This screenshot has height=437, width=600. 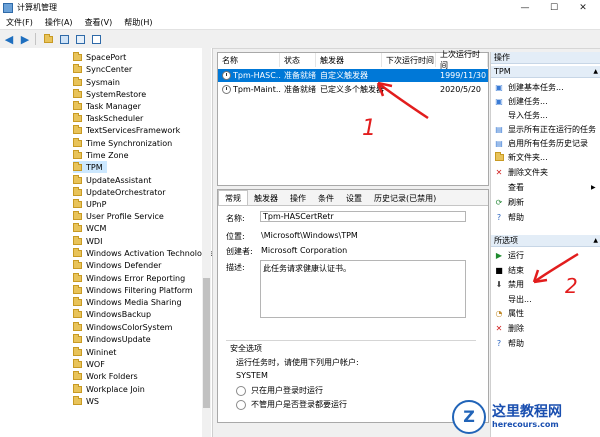 I want to click on tree-item: WOF, so click(x=89, y=364).